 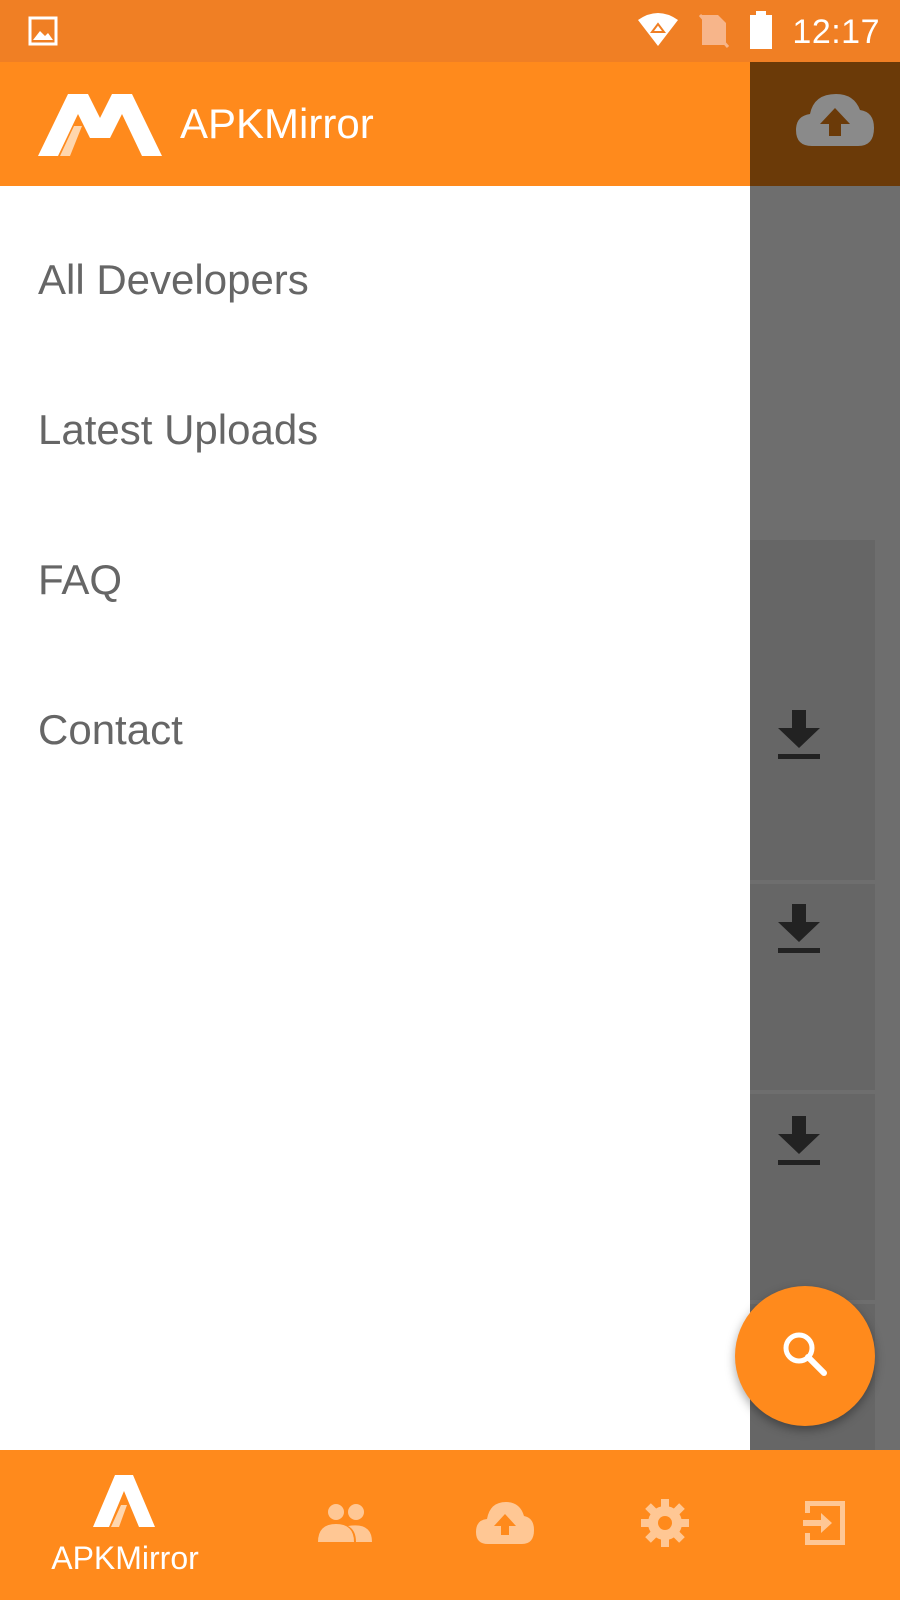 What do you see at coordinates (110, 730) in the screenshot?
I see `drawer-item-contact: Contact` at bounding box center [110, 730].